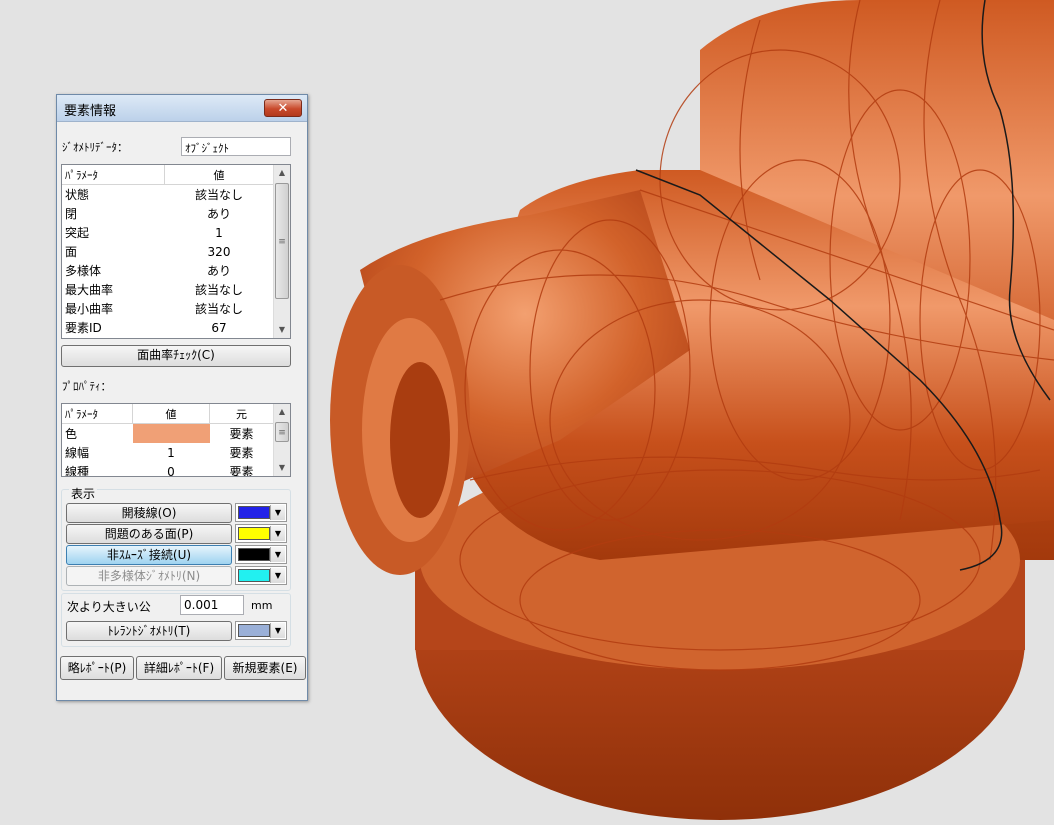  What do you see at coordinates (168, 308) in the screenshot?
I see `param-row: 最小曲率 該当なし` at bounding box center [168, 308].